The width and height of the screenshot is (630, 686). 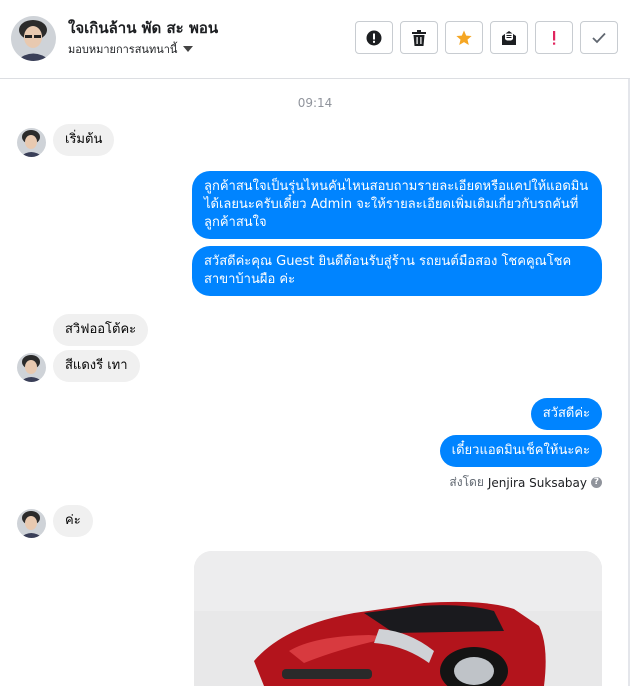 I want to click on sent-by-info: ส่งโดย Jenjira Suksabay ?, so click(x=525, y=482).